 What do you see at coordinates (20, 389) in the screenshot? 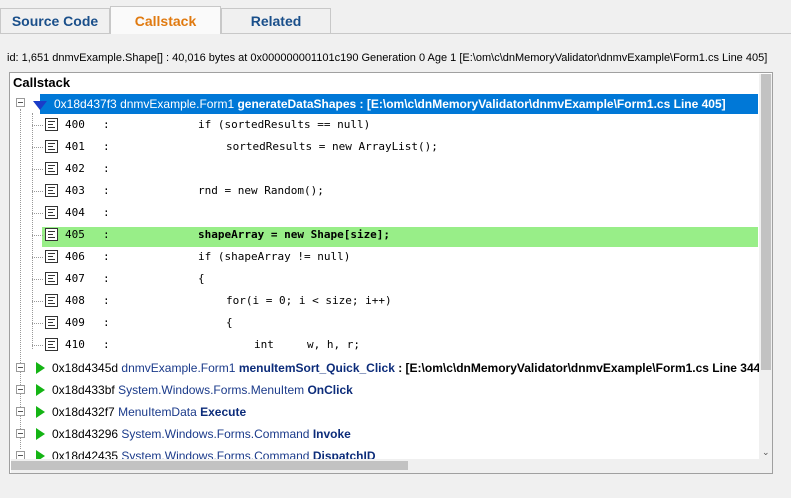
I see `expand-frame-2-icon` at bounding box center [20, 389].